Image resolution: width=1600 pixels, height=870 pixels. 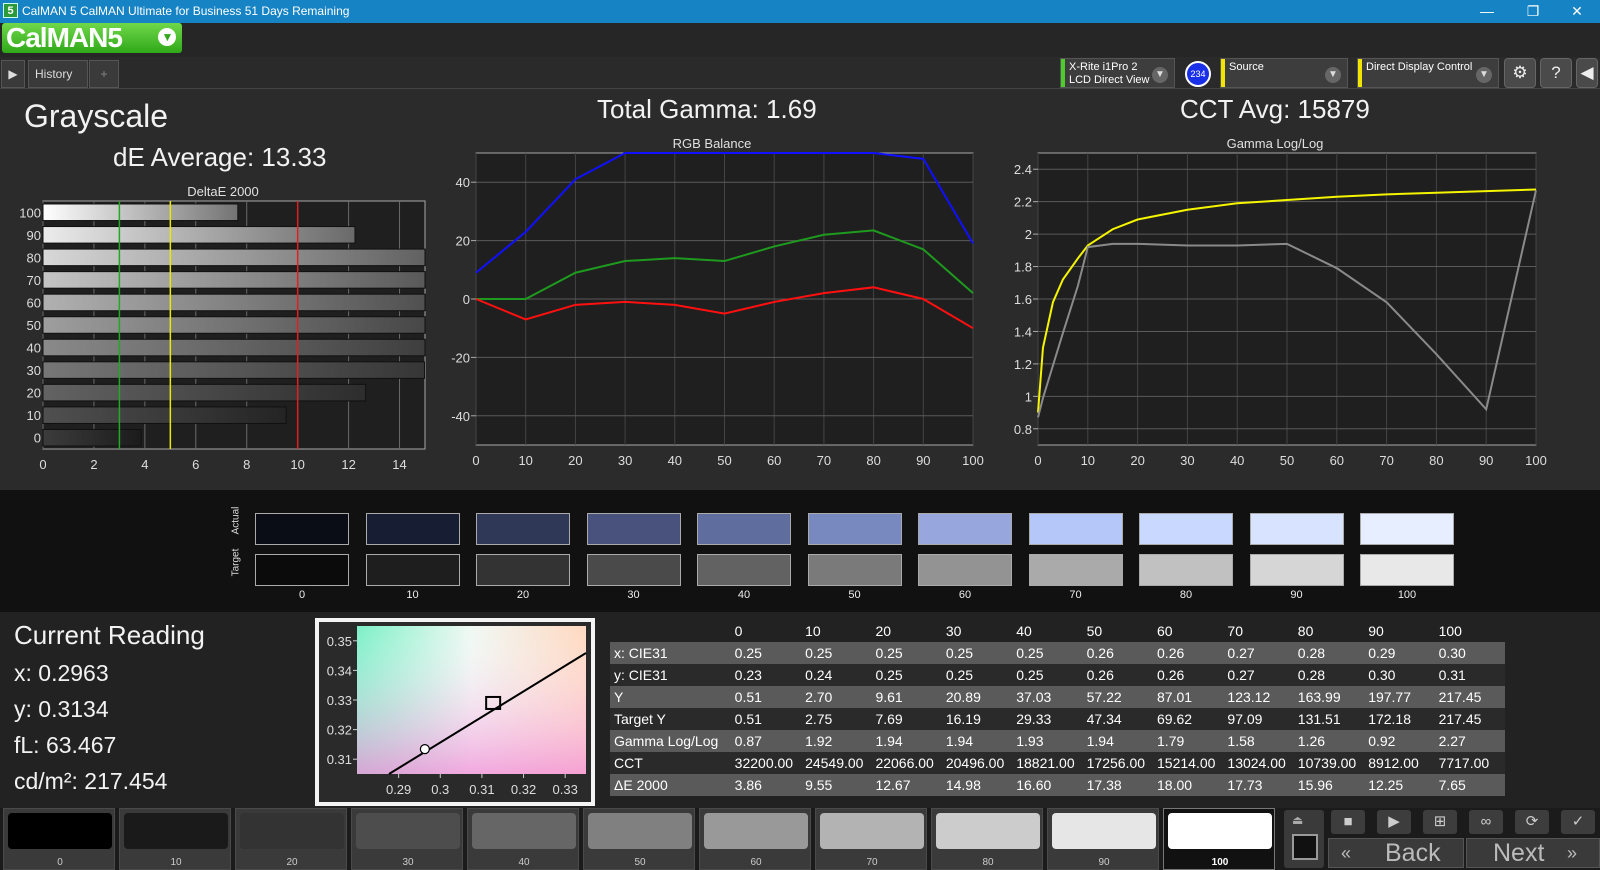 What do you see at coordinates (1532, 822) in the screenshot?
I see `refresh-icon: ⟳` at bounding box center [1532, 822].